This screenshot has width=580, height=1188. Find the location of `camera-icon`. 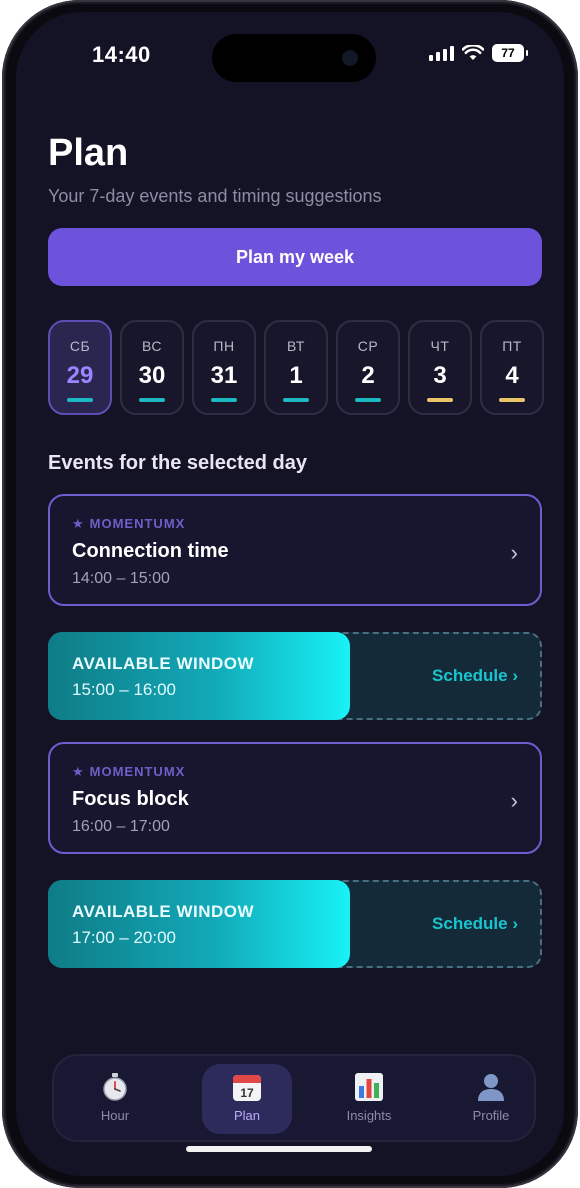

camera-icon is located at coordinates (350, 58).